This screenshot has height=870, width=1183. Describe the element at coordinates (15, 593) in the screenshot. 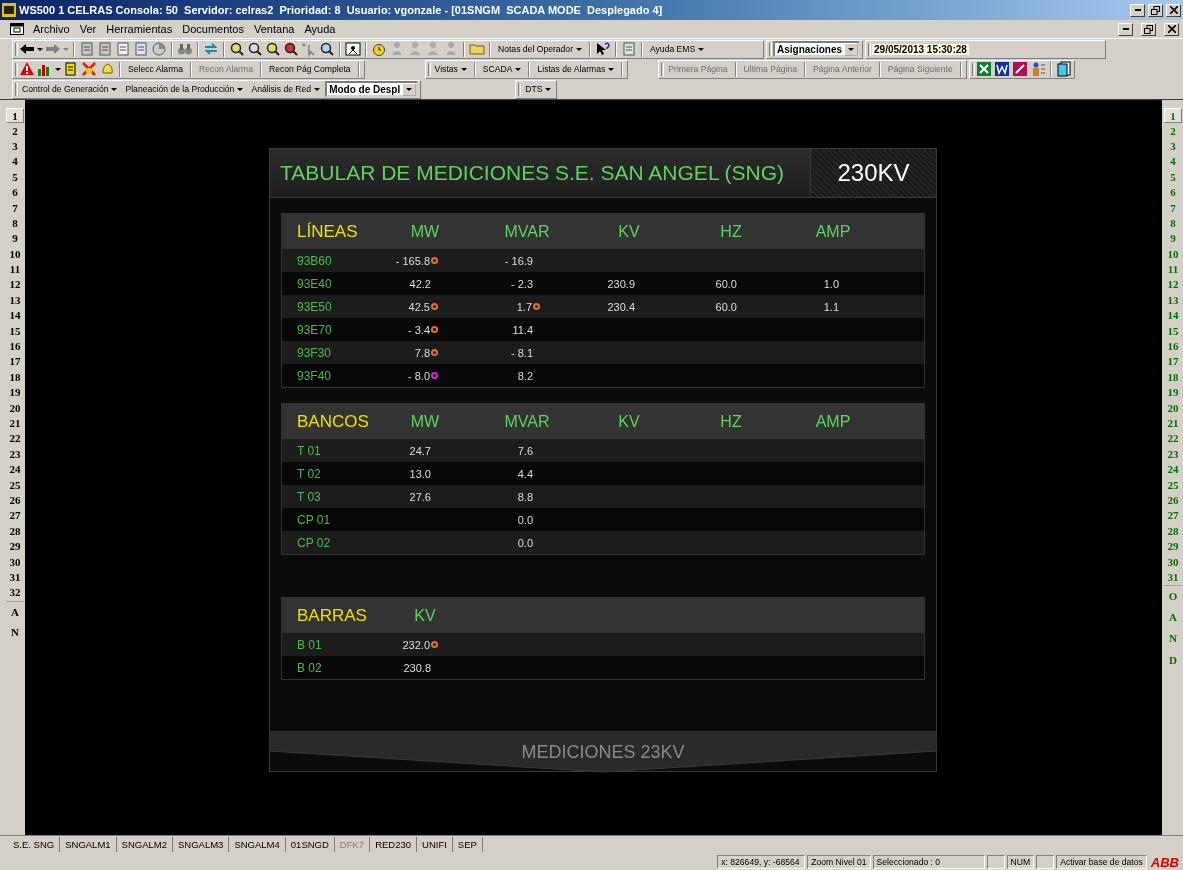

I see `page-button: 32` at that location.